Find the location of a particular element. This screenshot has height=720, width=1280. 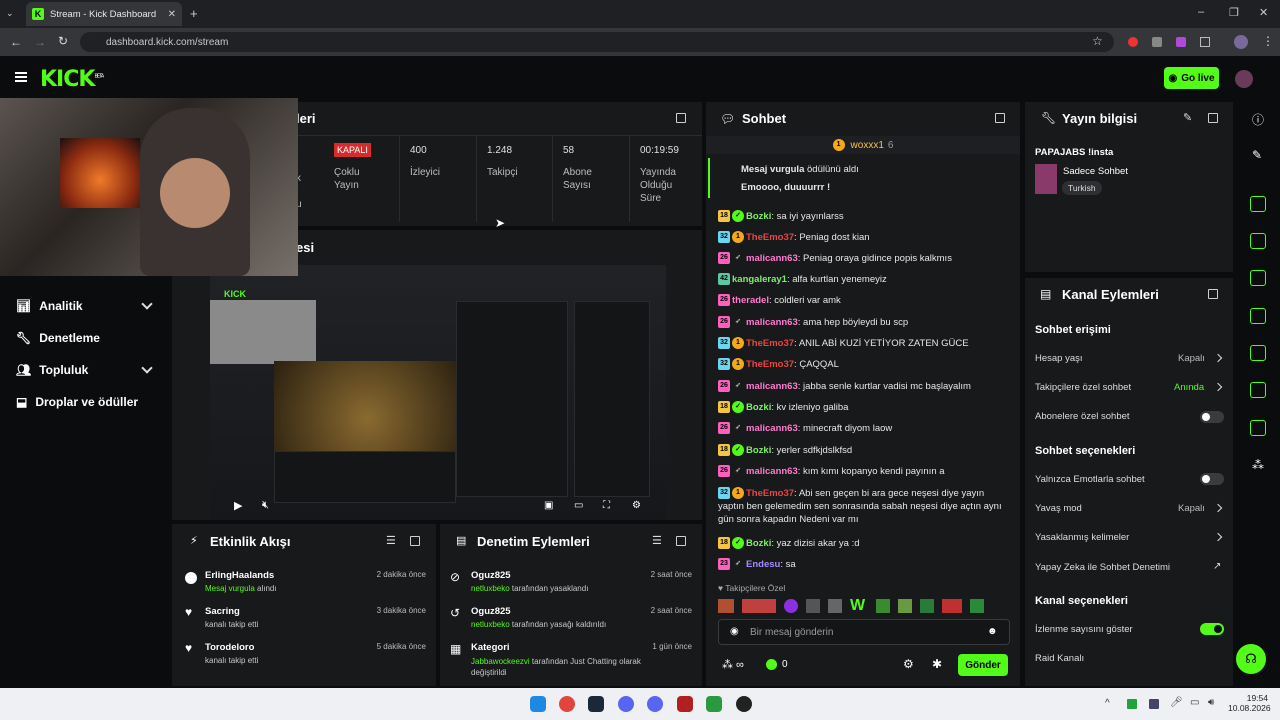

nav-item-drops: ⬓ Droplar ve ödüller is located at coordinates (77, 402).